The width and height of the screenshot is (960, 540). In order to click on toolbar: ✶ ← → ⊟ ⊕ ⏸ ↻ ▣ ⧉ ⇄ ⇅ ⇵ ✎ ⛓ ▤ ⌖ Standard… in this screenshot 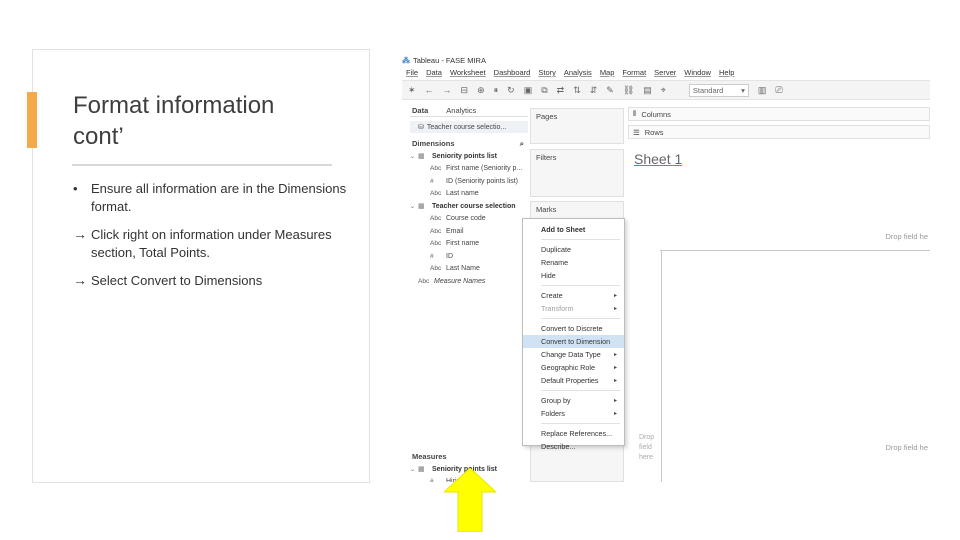, I will do `click(666, 90)`.